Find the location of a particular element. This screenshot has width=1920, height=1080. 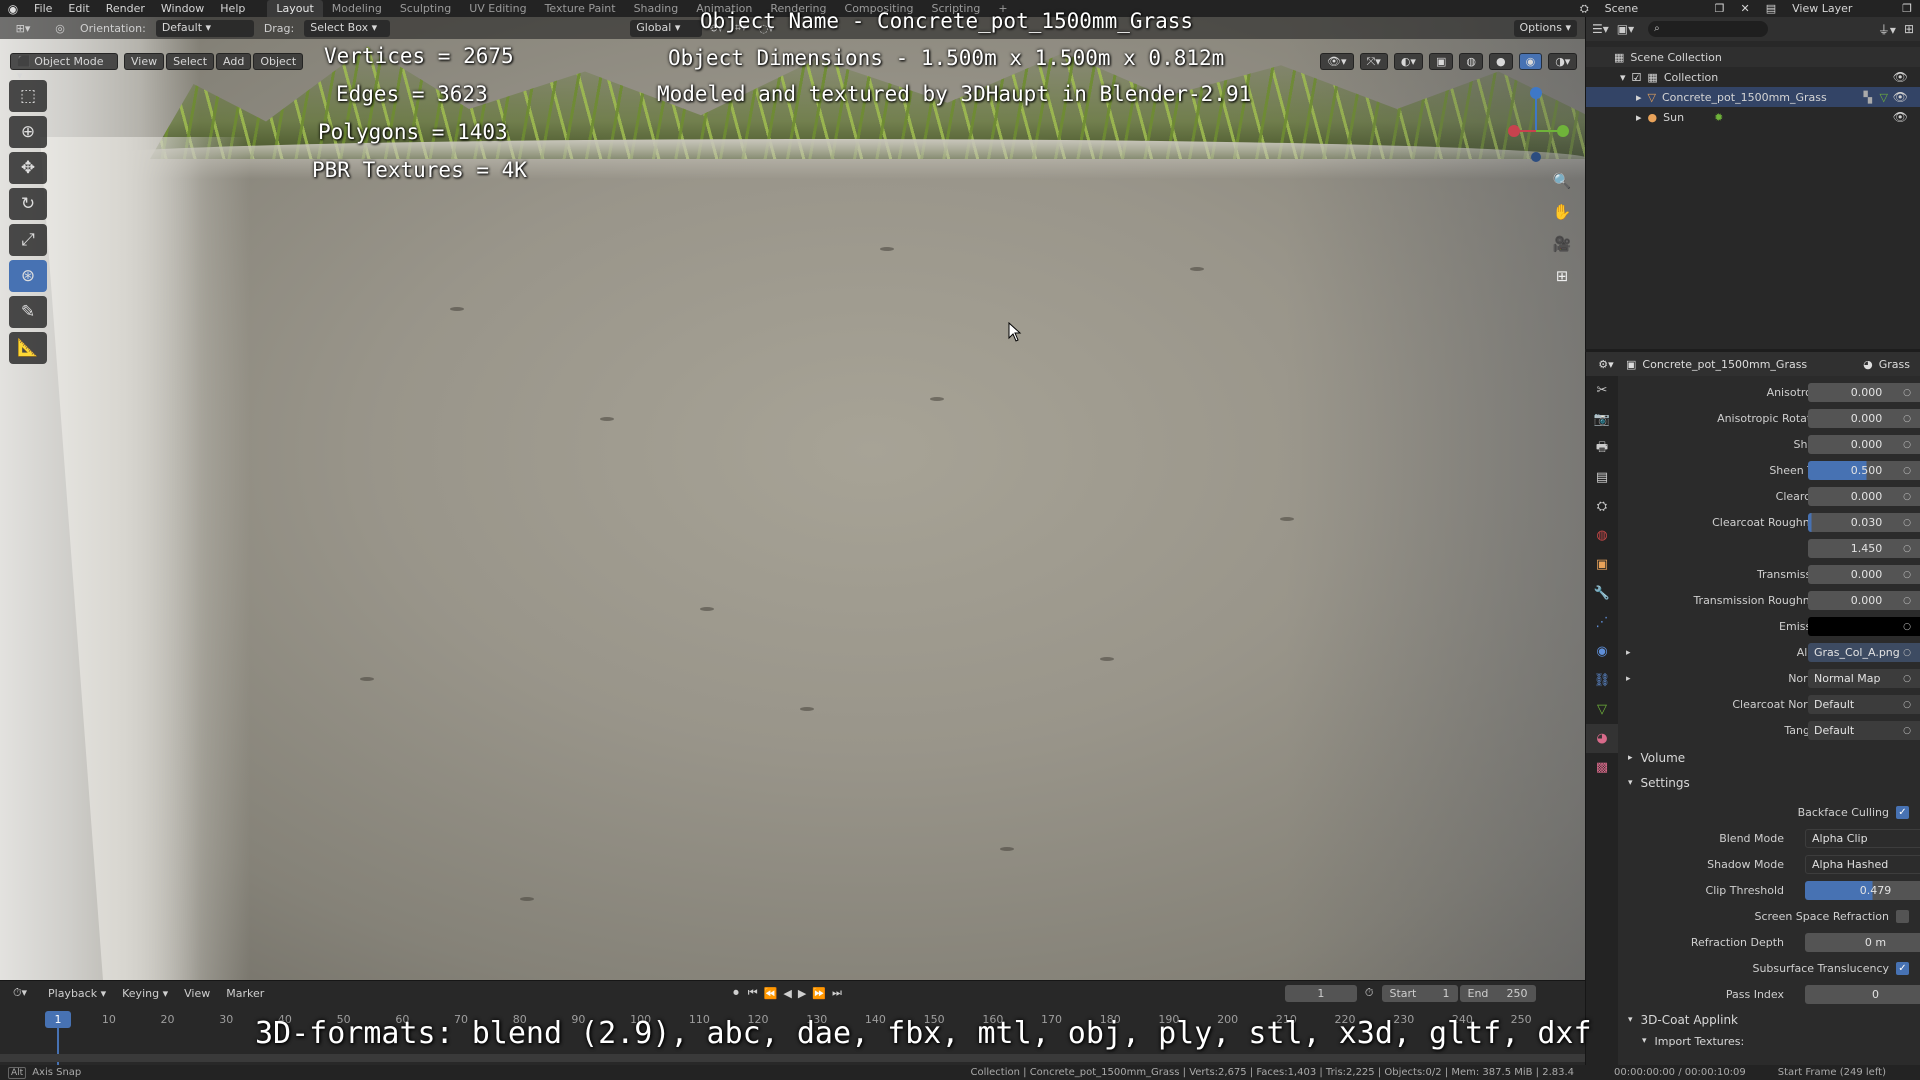

move-tool-icon: ✥ is located at coordinates (28, 168).